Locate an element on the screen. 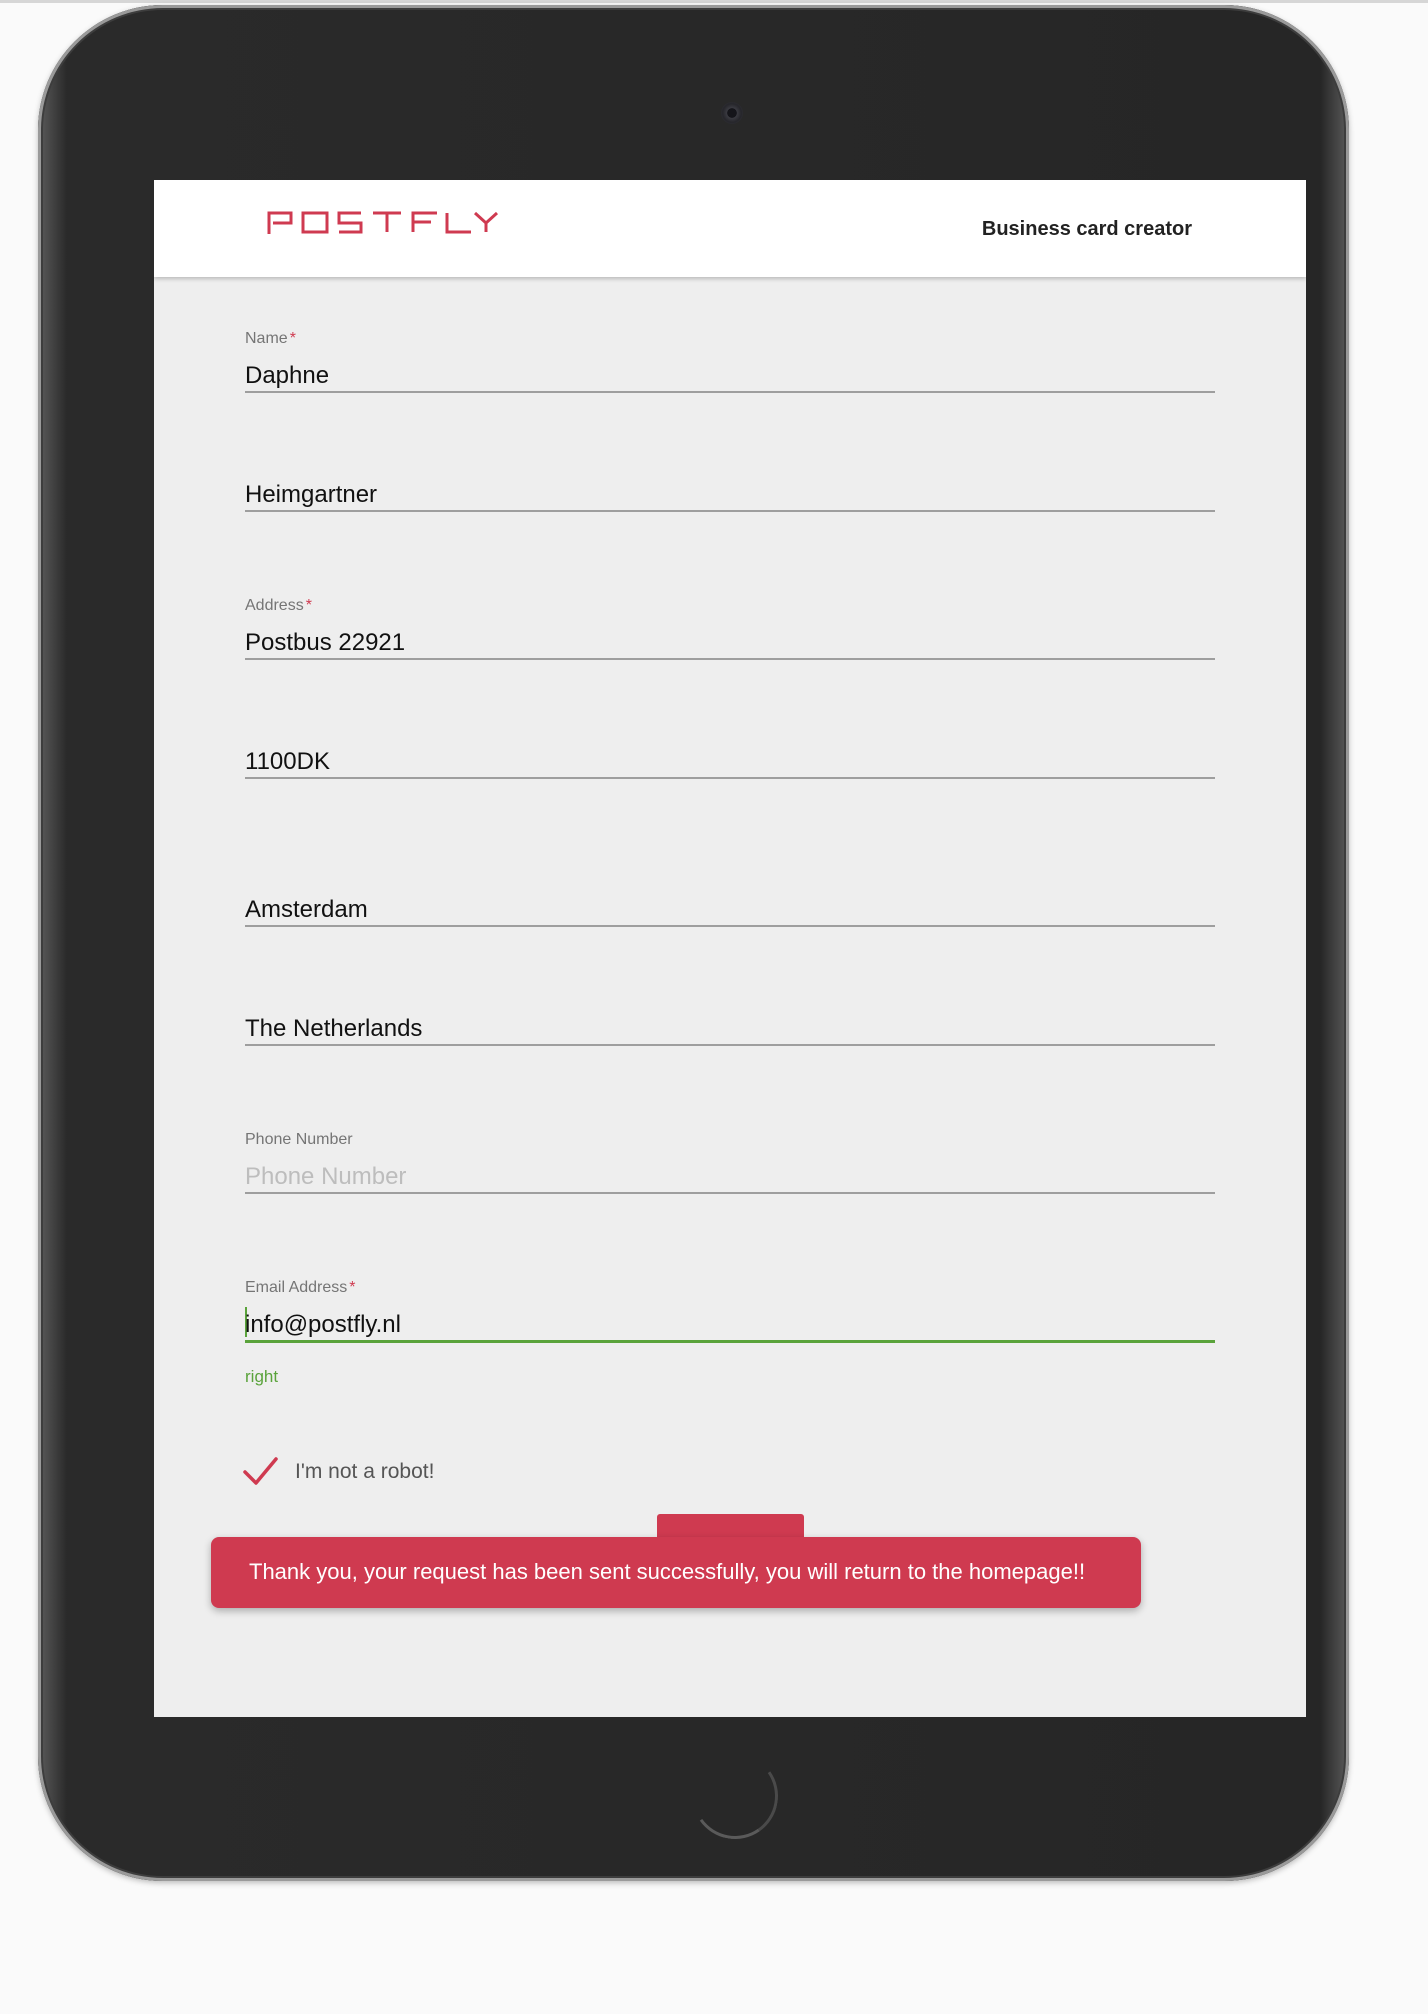 The image size is (1428, 2014). address-label: Address * is located at coordinates (278, 606).